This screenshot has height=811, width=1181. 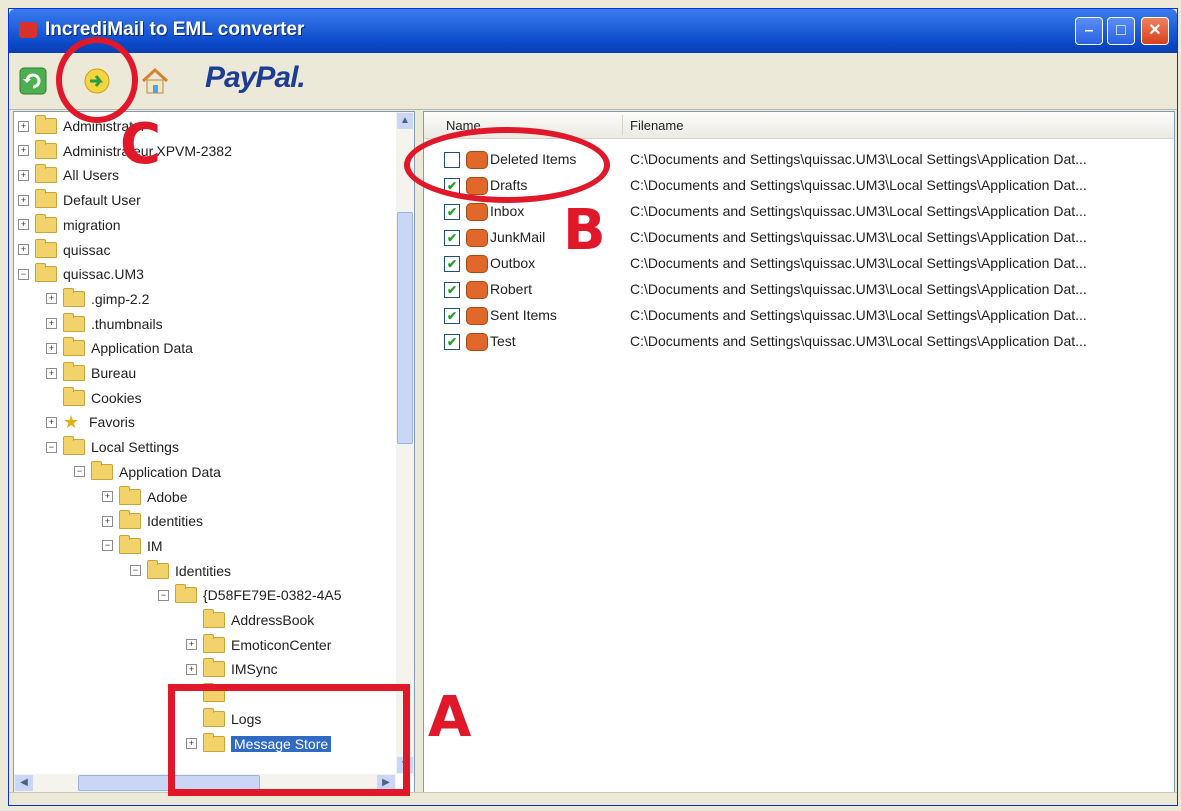 What do you see at coordinates (71, 422) in the screenshot?
I see `star-icon: ★` at bounding box center [71, 422].